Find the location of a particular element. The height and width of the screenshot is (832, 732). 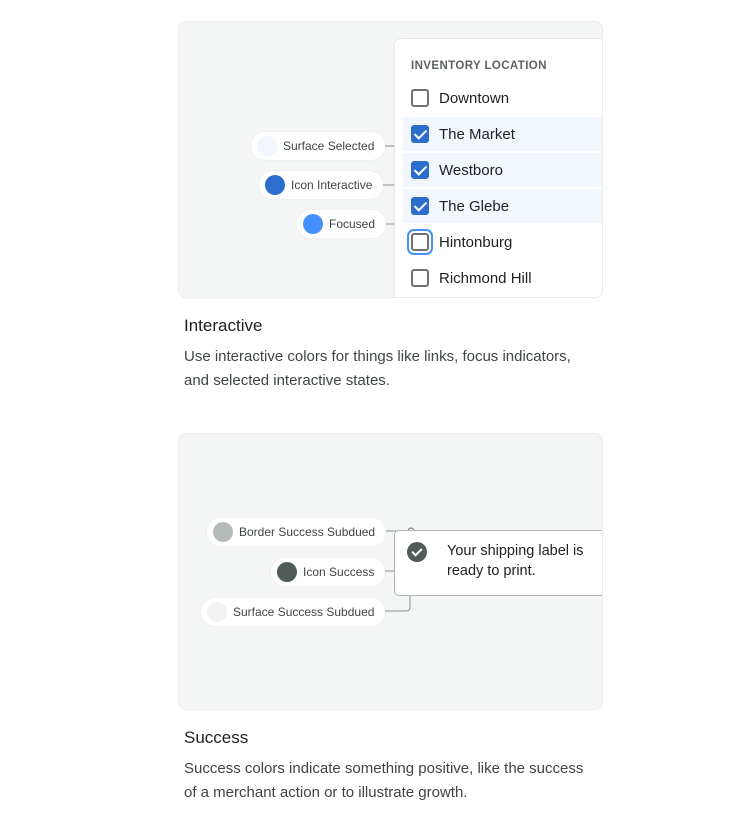

location-label: The Market is located at coordinates (477, 134).